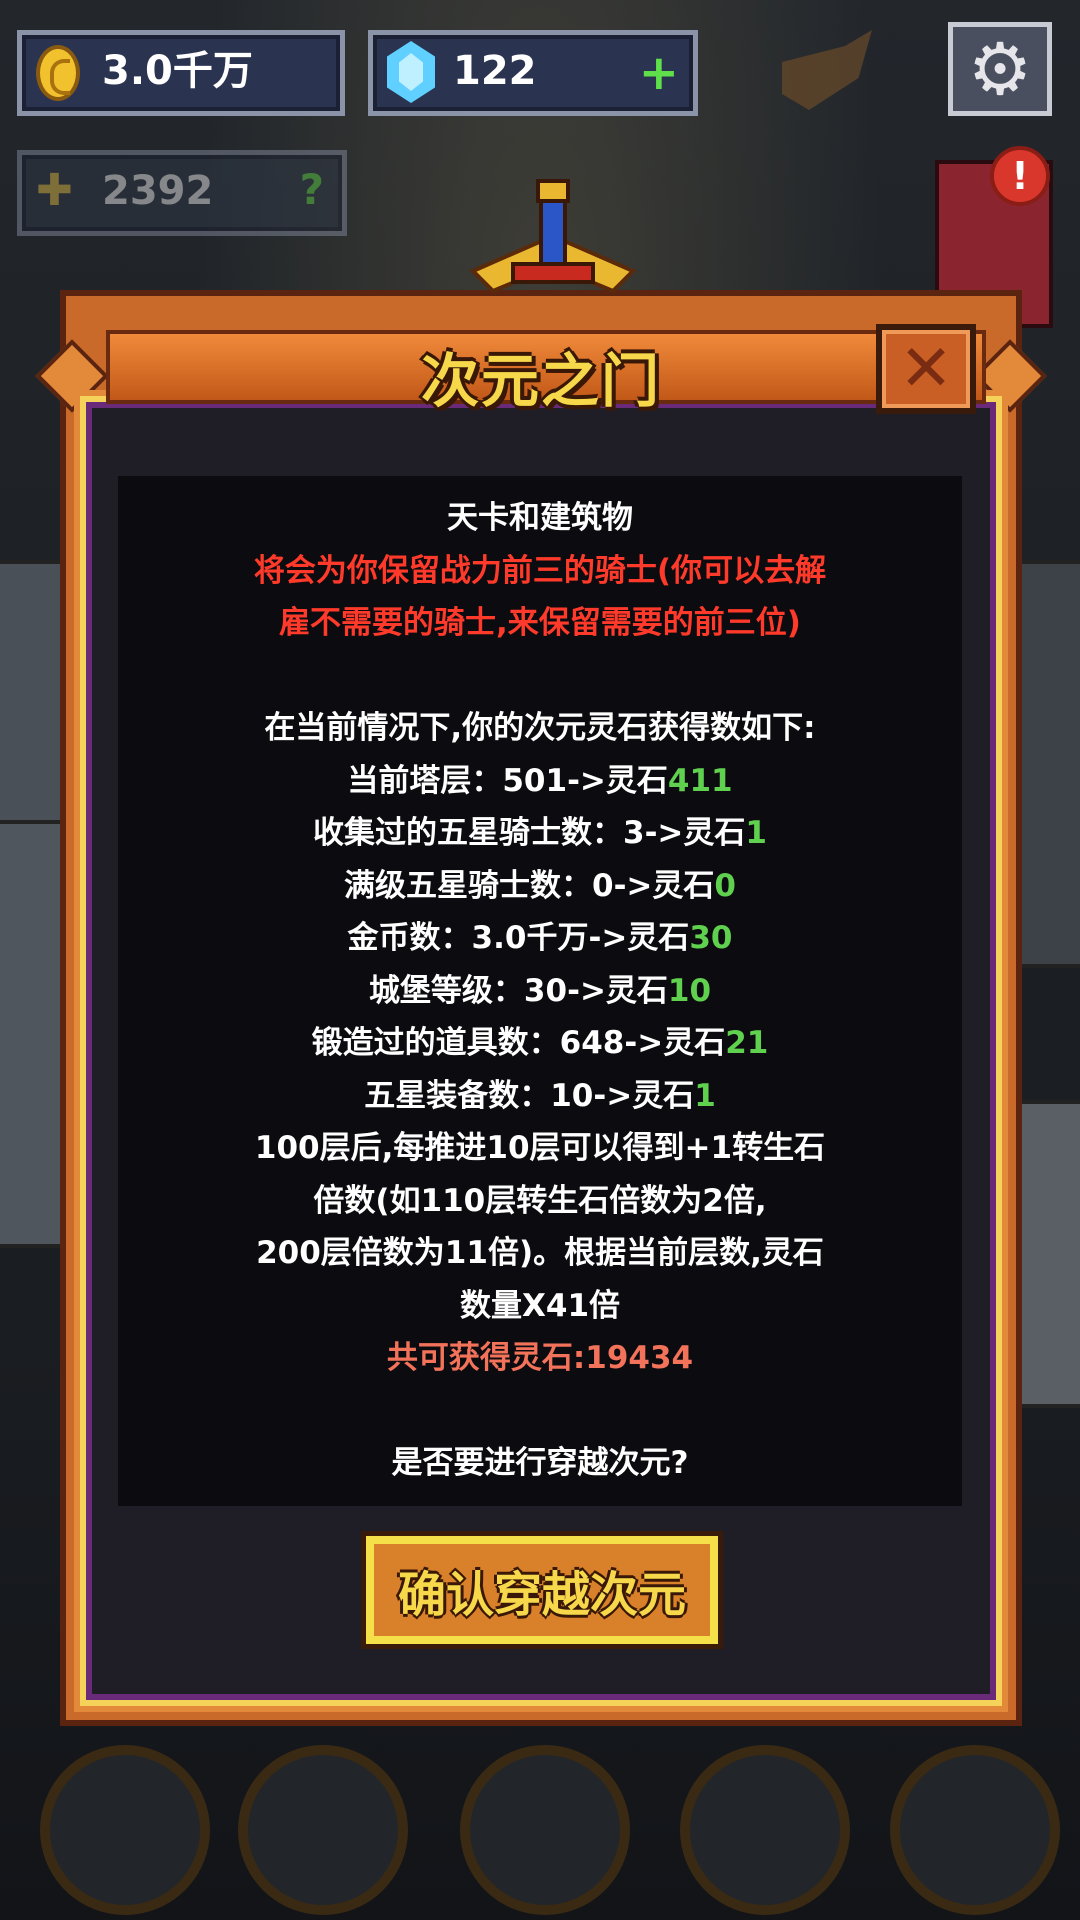 The height and width of the screenshot is (1920, 1080). I want to click on info-line: 天卡和建筑物, so click(540, 518).